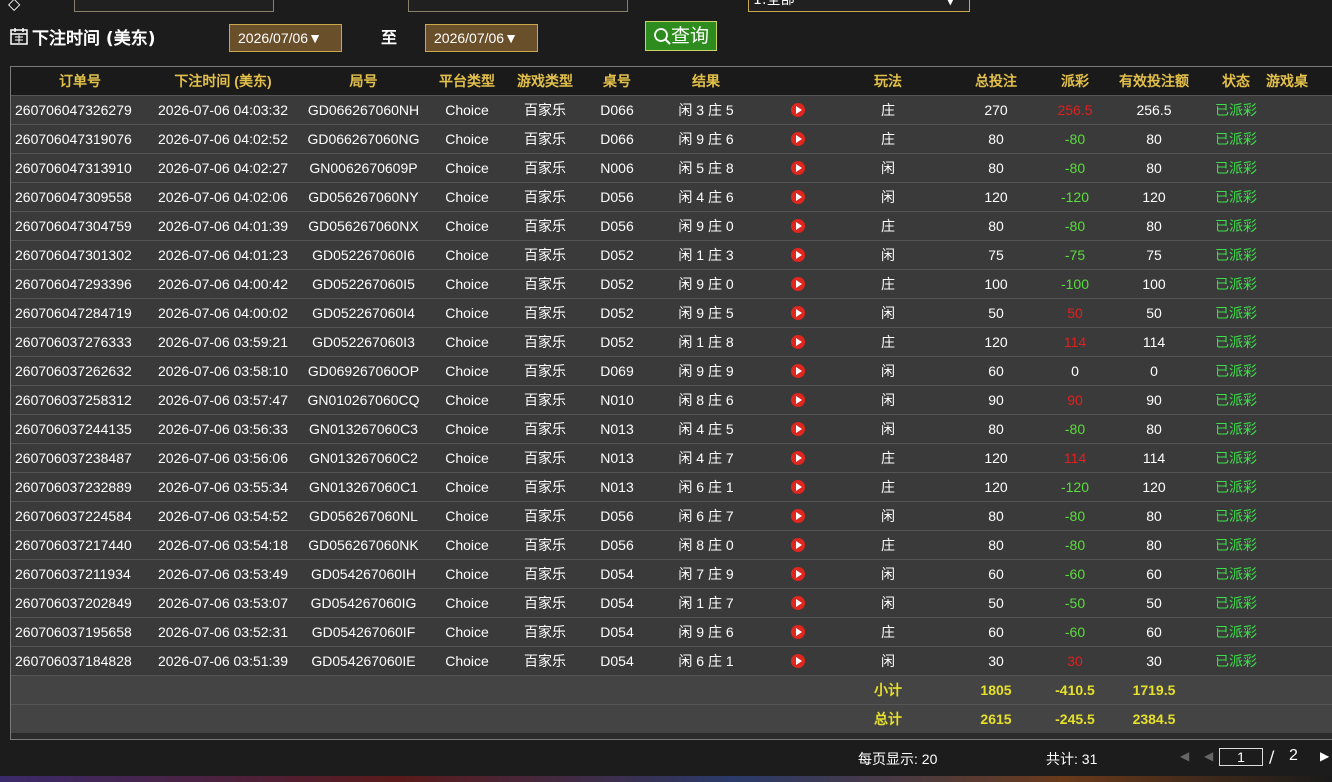  What do you see at coordinates (223, 574) in the screenshot?
I see `cell-bet-time: 2026-07-06 03:53:49` at bounding box center [223, 574].